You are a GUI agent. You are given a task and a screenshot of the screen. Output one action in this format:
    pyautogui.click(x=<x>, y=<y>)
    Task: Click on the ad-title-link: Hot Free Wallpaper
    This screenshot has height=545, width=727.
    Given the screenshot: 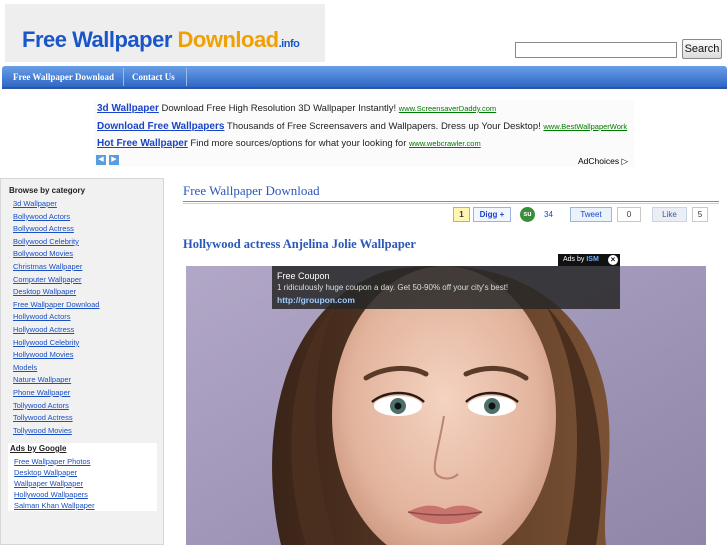 What is the action you would take?
    pyautogui.click(x=142, y=143)
    